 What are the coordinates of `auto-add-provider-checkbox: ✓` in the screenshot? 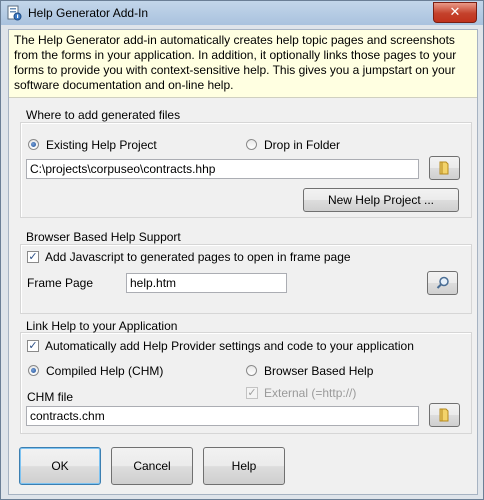 It's located at (33, 346).